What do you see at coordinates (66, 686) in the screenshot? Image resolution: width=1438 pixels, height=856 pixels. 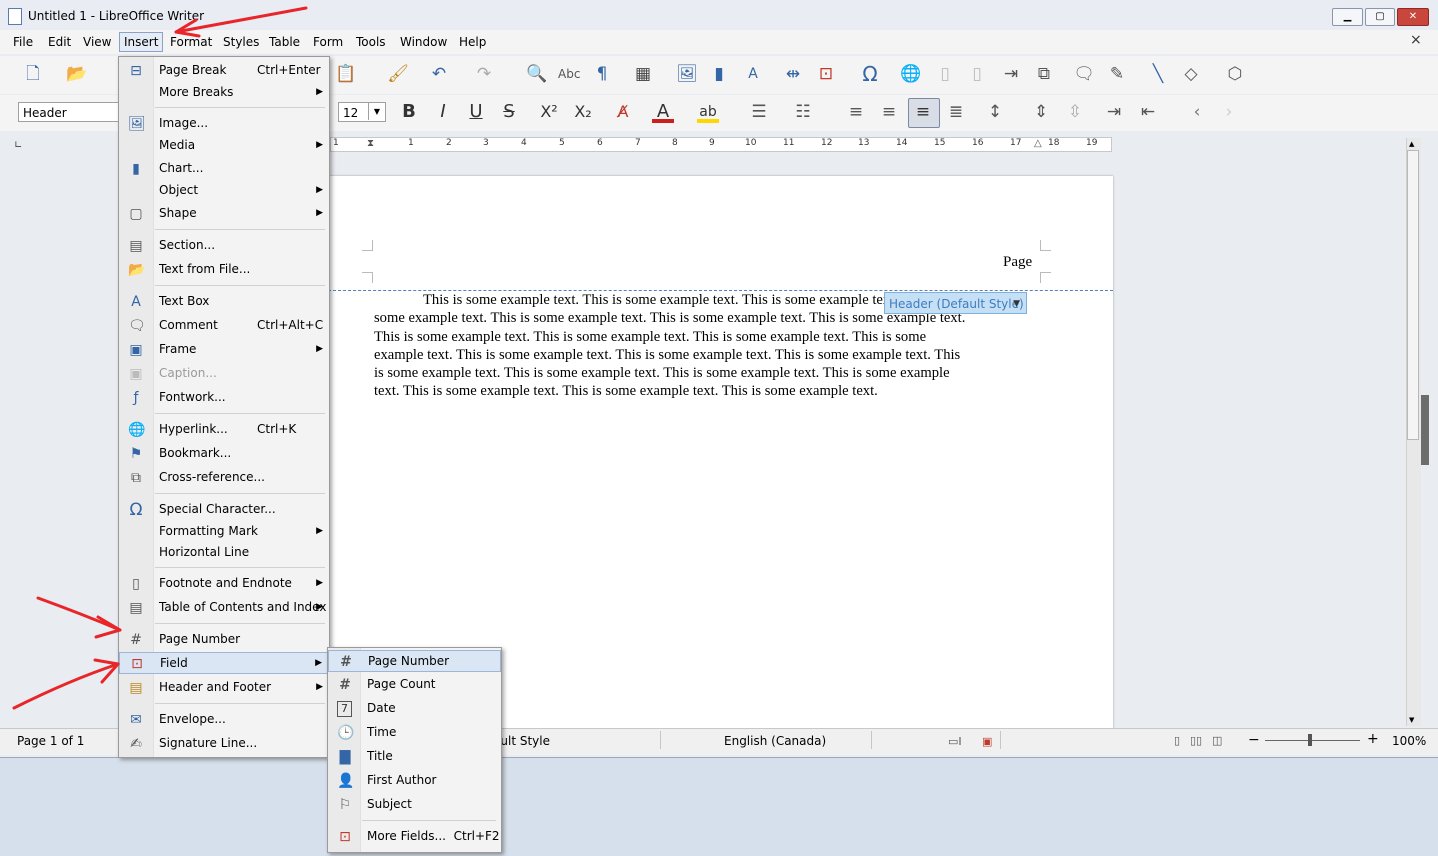 I see `arrow-to-field` at bounding box center [66, 686].